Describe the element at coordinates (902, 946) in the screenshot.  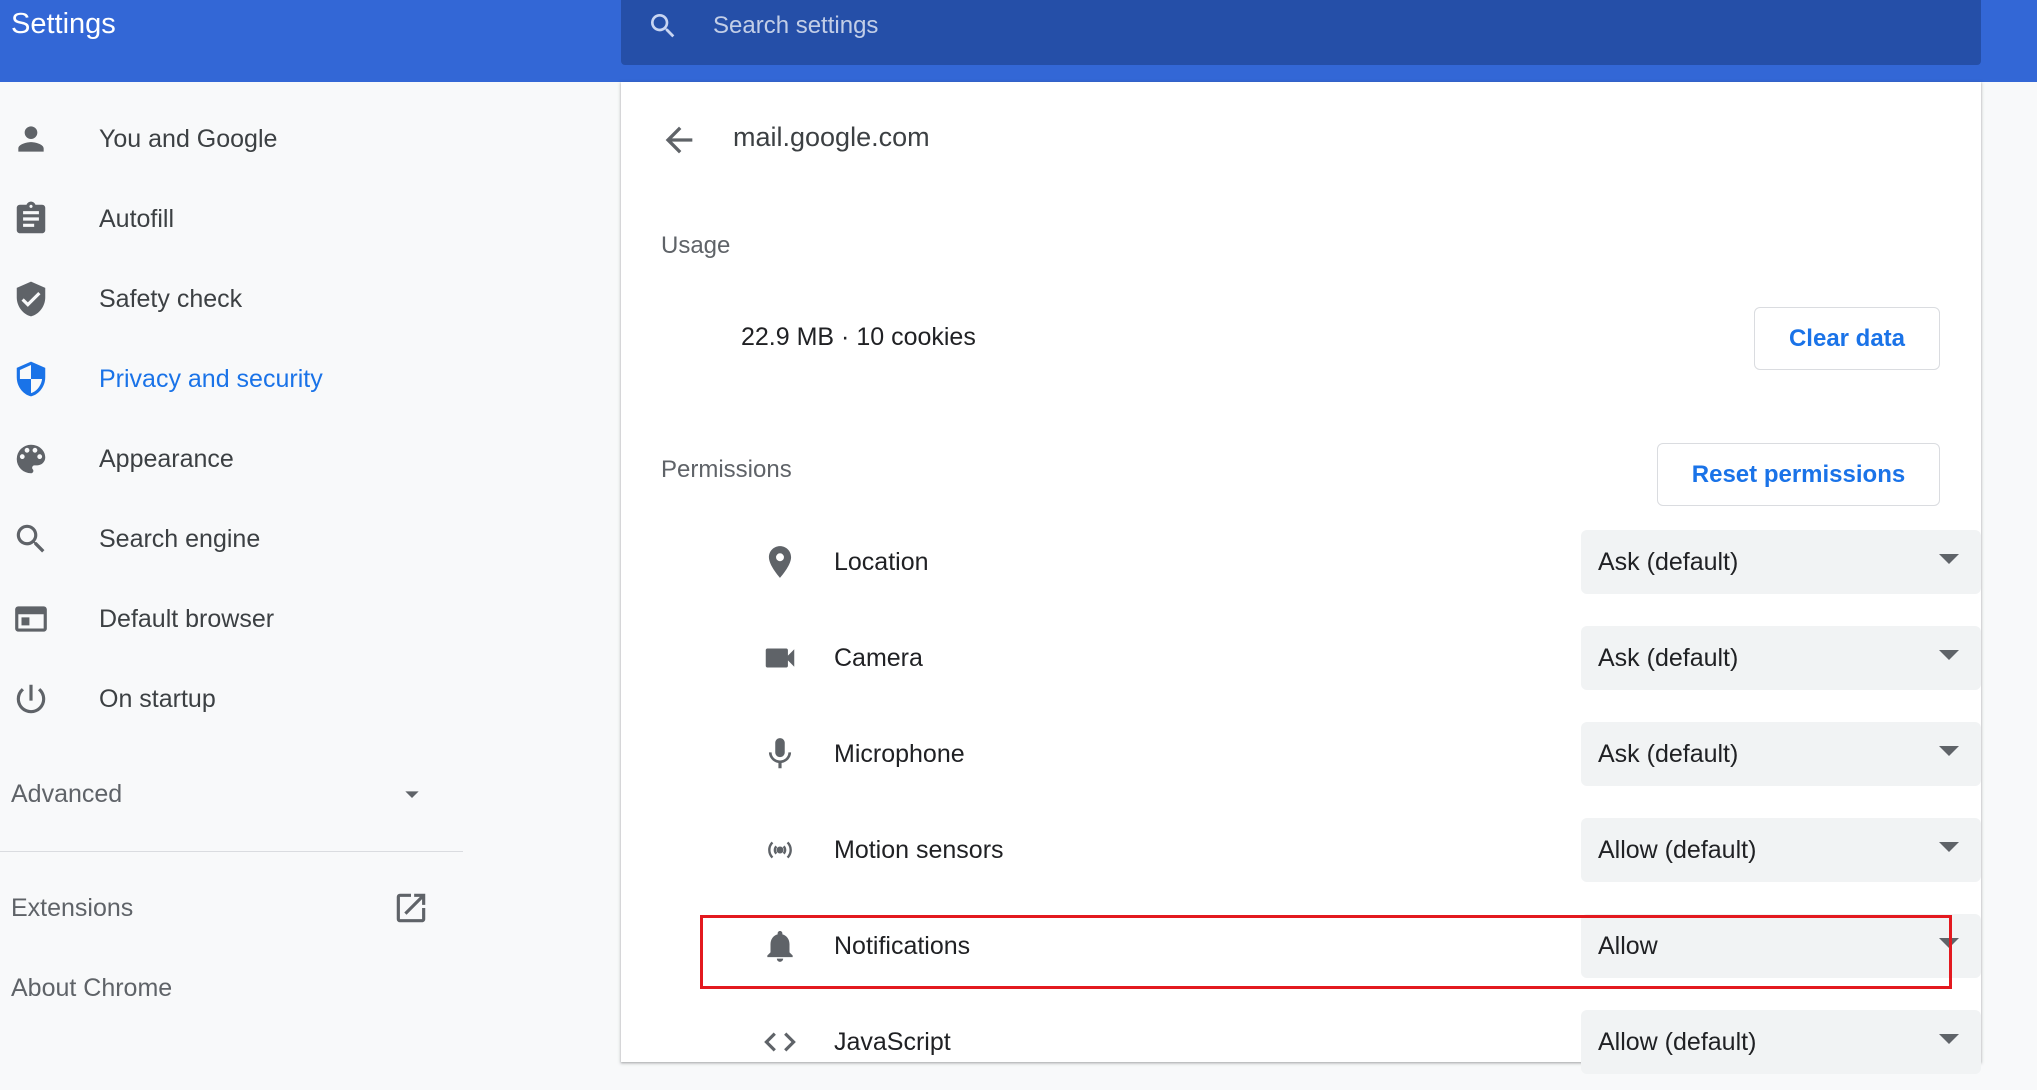
I see `permission-label: Notifications` at that location.